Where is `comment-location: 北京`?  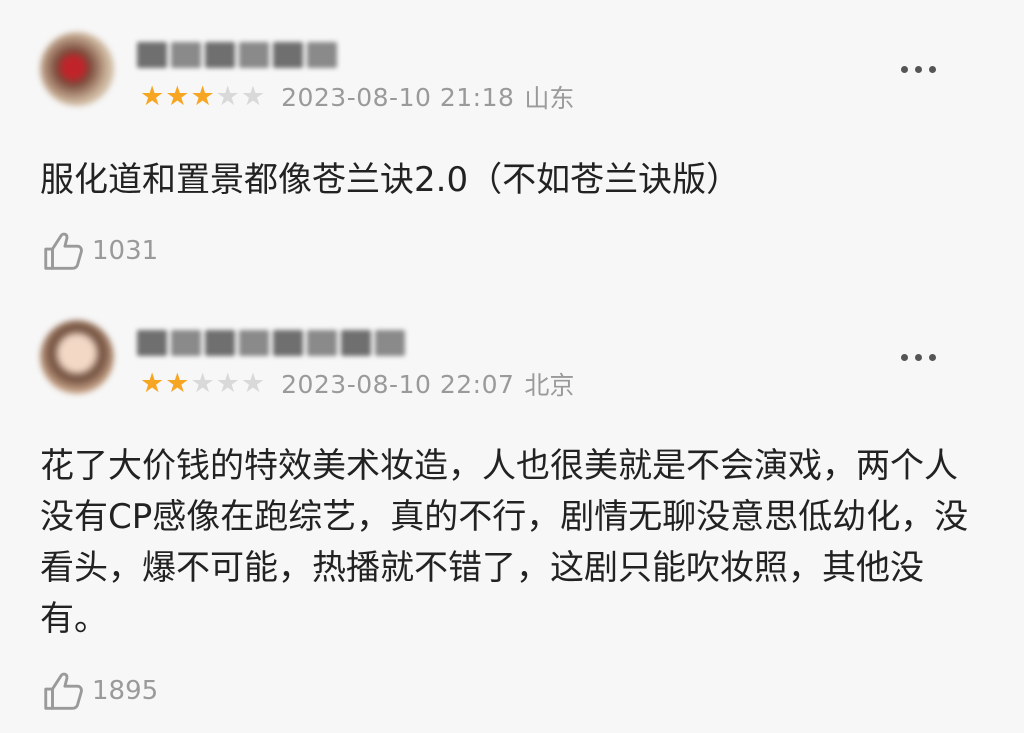 comment-location: 北京 is located at coordinates (549, 385).